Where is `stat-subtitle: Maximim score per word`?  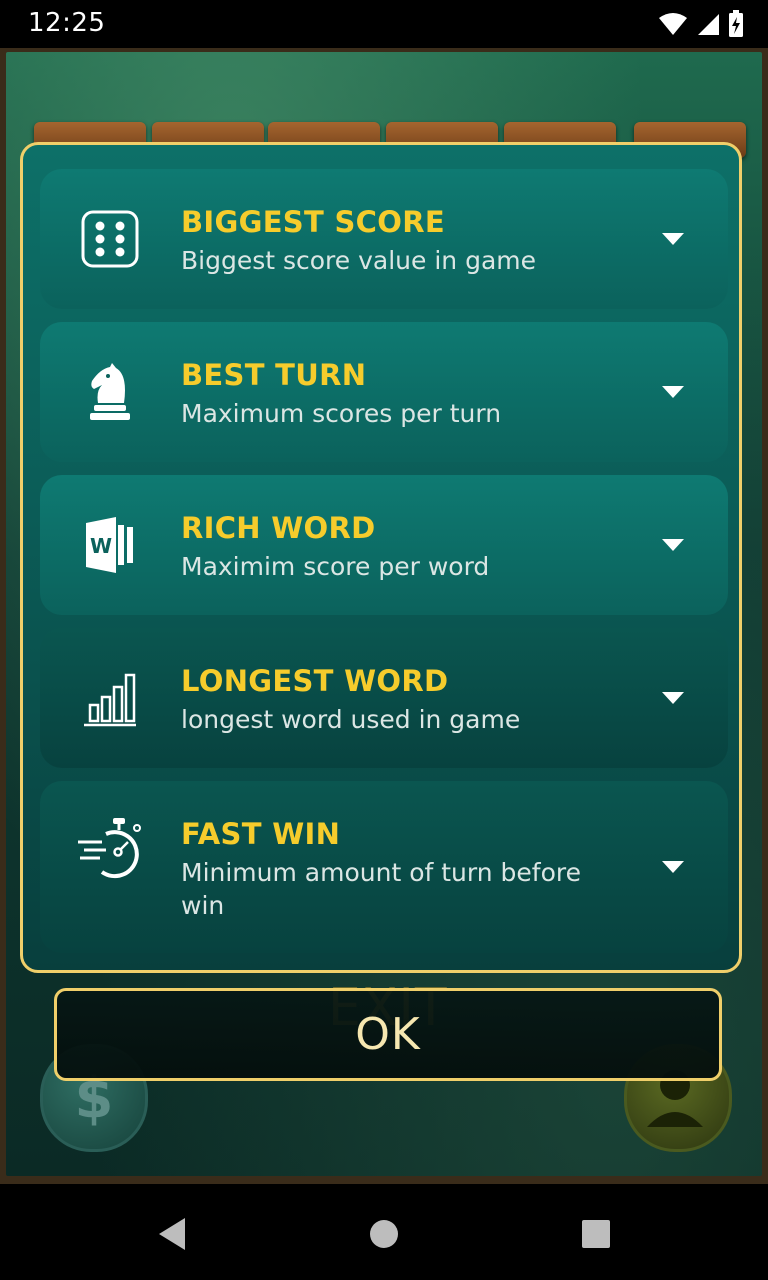
stat-subtitle: Maximim score per word is located at coordinates (335, 566).